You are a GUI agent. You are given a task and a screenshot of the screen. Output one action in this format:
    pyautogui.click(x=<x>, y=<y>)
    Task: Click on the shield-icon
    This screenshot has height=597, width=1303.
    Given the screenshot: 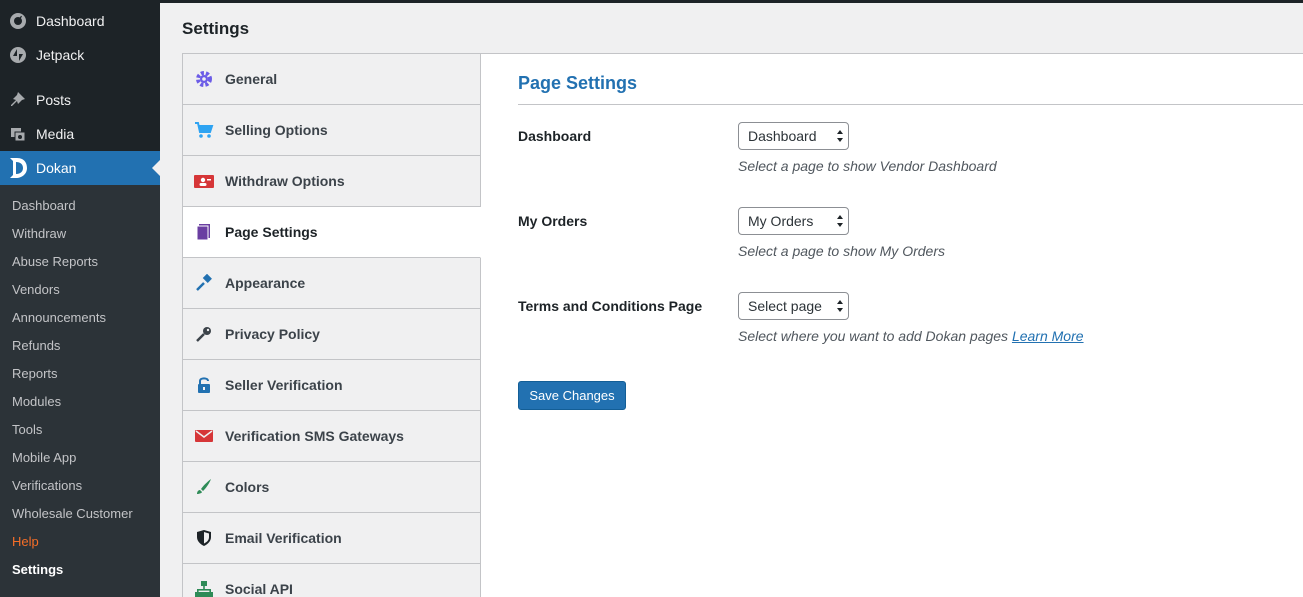 What is the action you would take?
    pyautogui.click(x=204, y=538)
    